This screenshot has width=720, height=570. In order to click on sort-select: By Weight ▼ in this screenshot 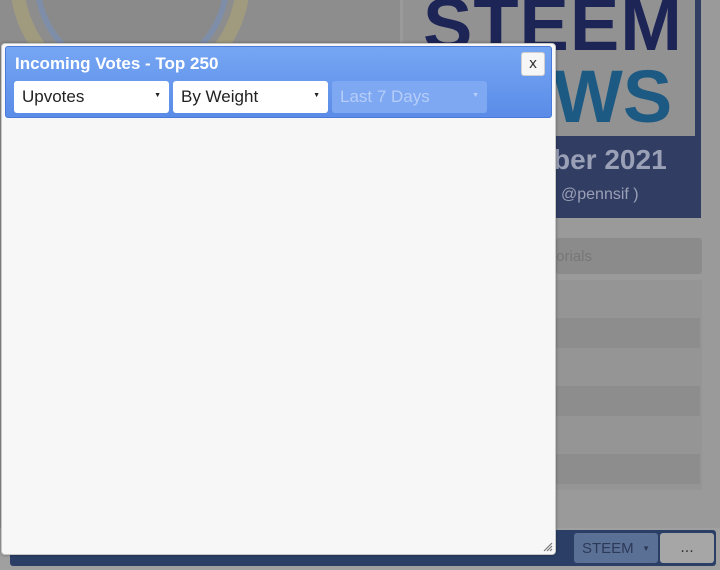, I will do `click(250, 97)`.